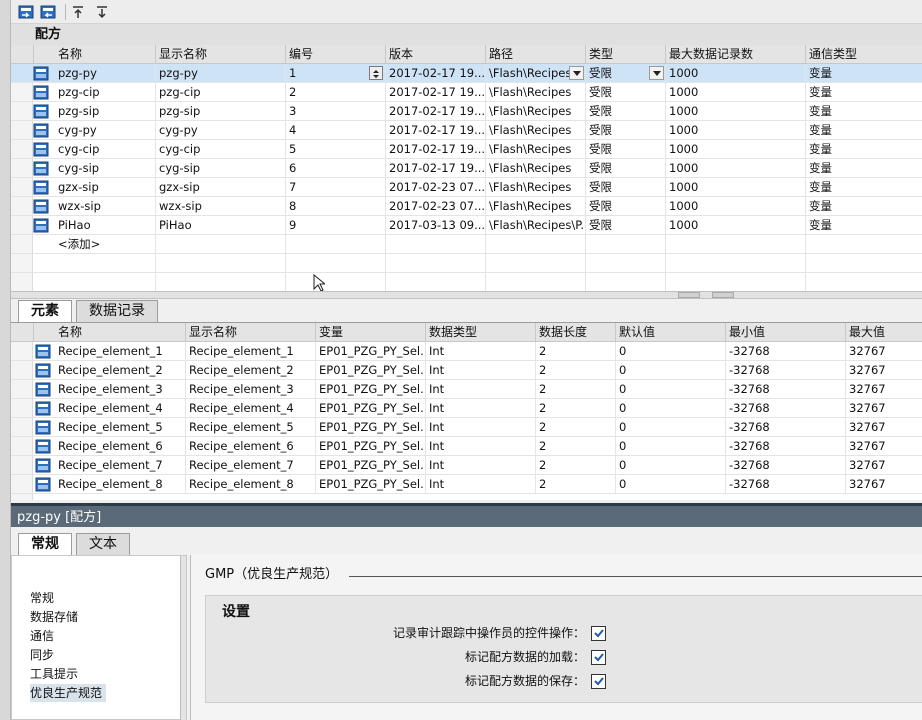 The height and width of the screenshot is (720, 922). What do you see at coordinates (103, 544) in the screenshot?
I see `tab-text: 文本` at bounding box center [103, 544].